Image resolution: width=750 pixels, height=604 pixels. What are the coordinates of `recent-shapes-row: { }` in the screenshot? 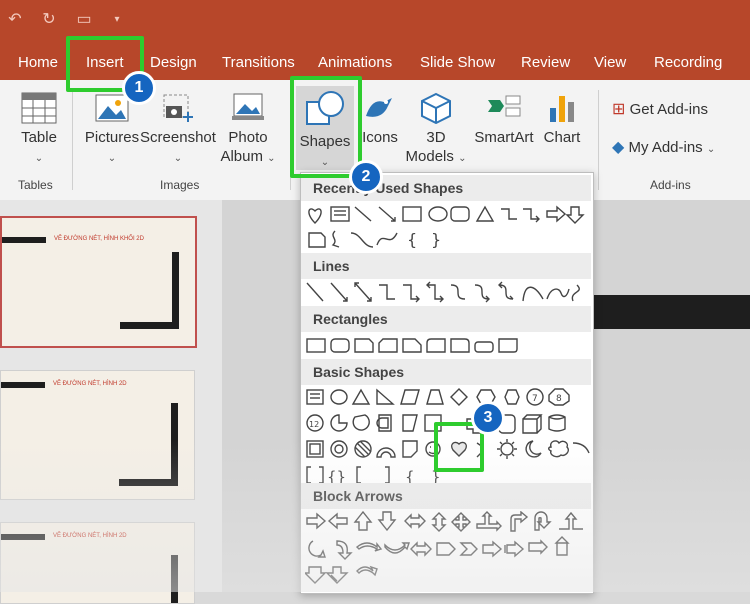 It's located at (446, 227).